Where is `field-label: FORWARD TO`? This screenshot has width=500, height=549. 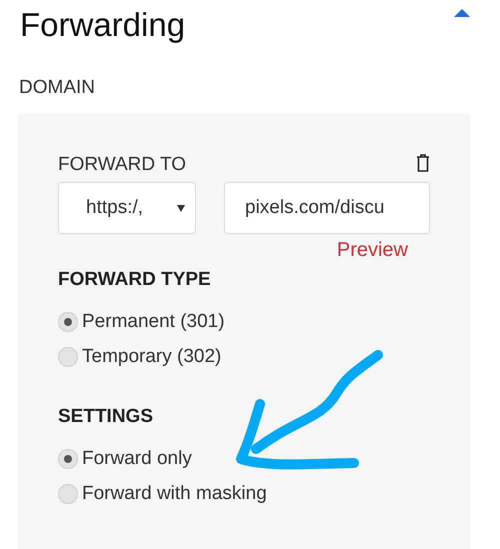
field-label: FORWARD TO is located at coordinates (122, 165).